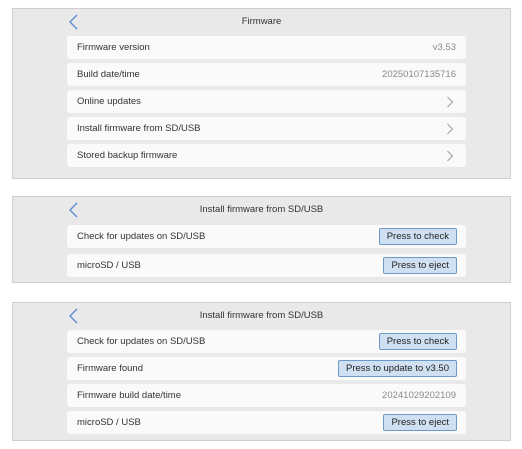 This screenshot has height=449, width=522. Describe the element at coordinates (419, 395) in the screenshot. I see `firmware-build-value: 20241029202109` at that location.